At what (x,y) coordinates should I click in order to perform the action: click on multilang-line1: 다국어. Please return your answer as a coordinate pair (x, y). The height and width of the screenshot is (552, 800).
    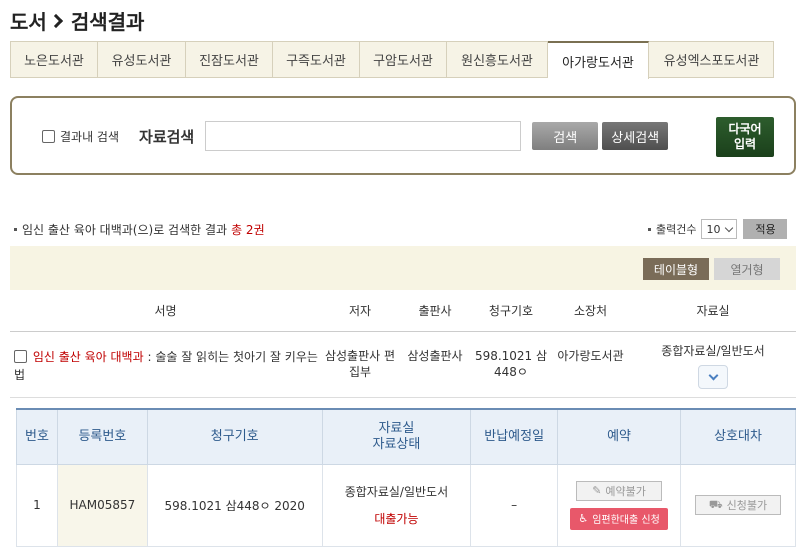
    Looking at the image, I should click on (745, 129).